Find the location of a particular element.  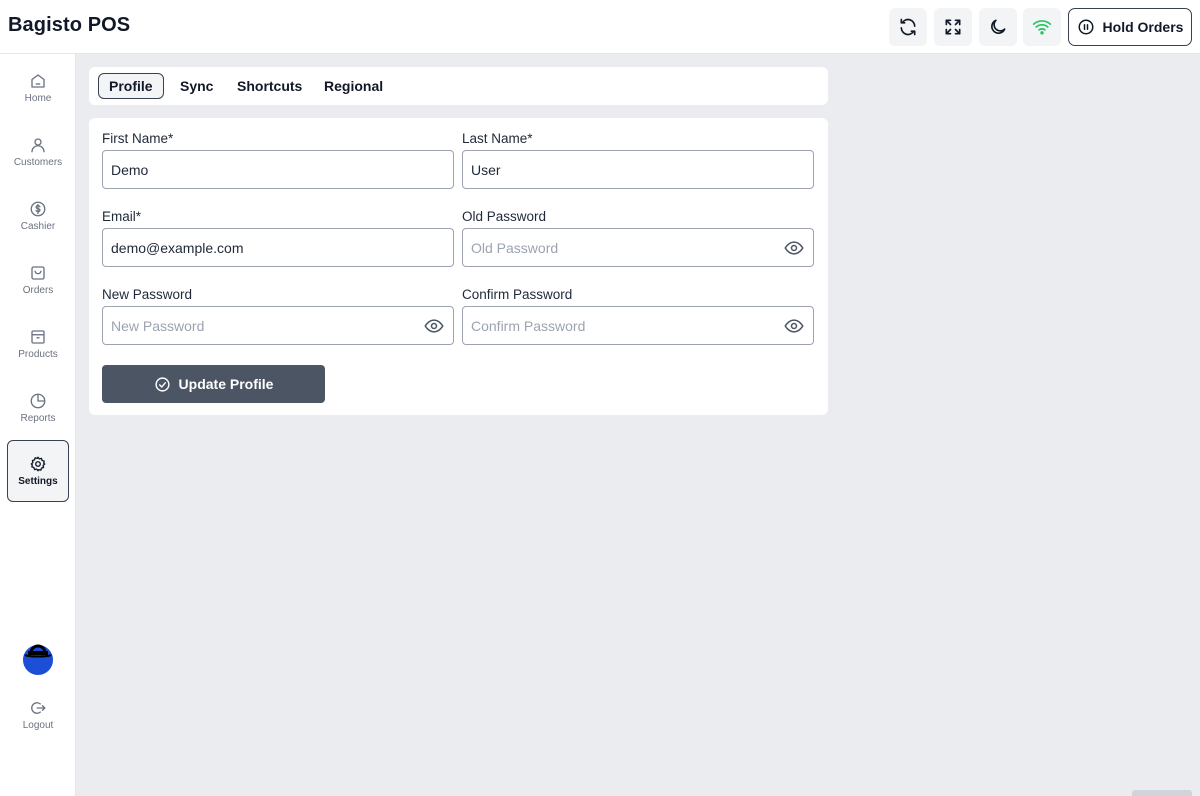

app-title: Bagisto POS is located at coordinates (69, 25).